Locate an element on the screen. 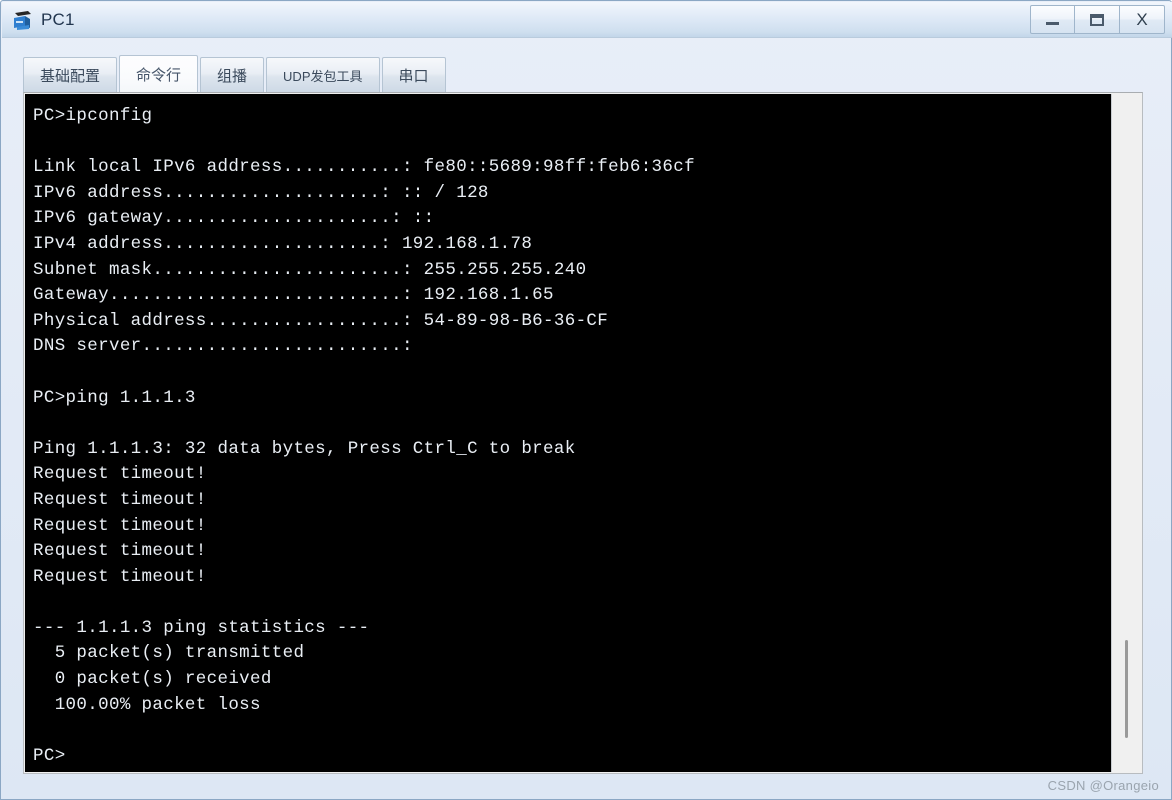  tab-label: UDP发包工具 is located at coordinates (323, 76).